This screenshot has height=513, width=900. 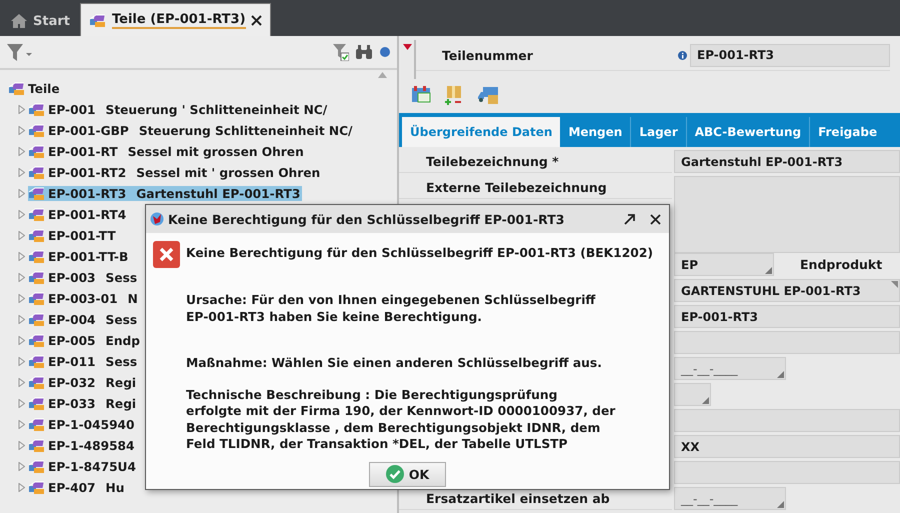 What do you see at coordinates (84, 298) in the screenshot?
I see `tree-item: EP-003-01 N` at bounding box center [84, 298].